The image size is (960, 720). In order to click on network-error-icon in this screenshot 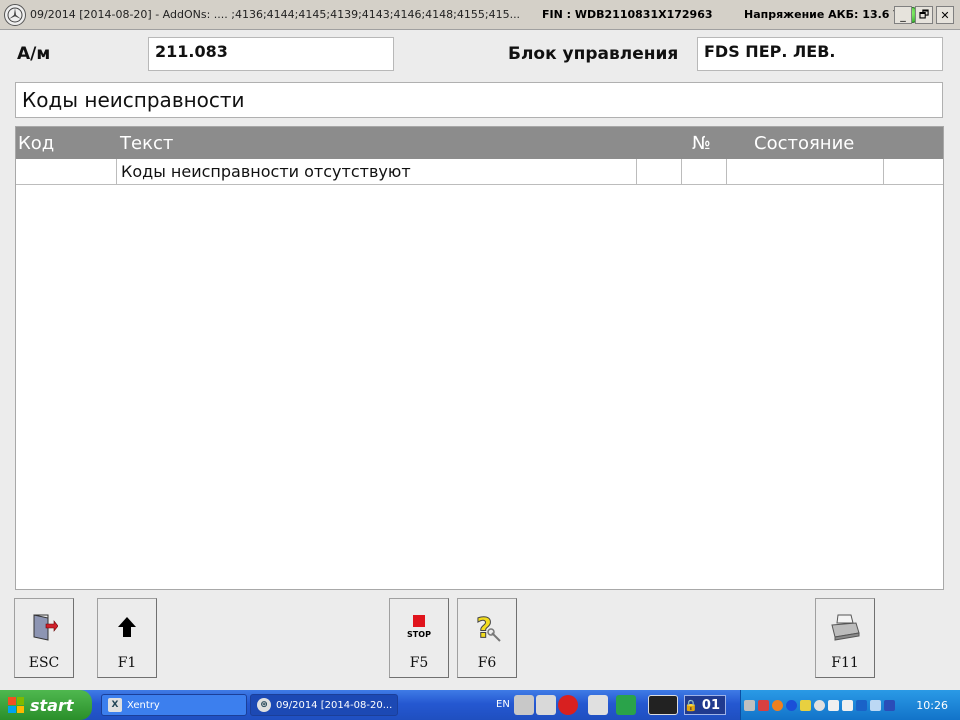, I will do `click(763, 705)`.